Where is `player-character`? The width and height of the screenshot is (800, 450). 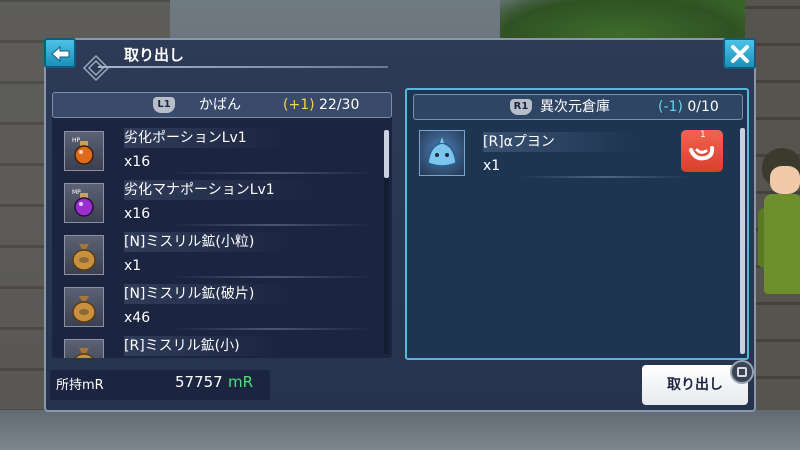 player-character is located at coordinates (779, 223).